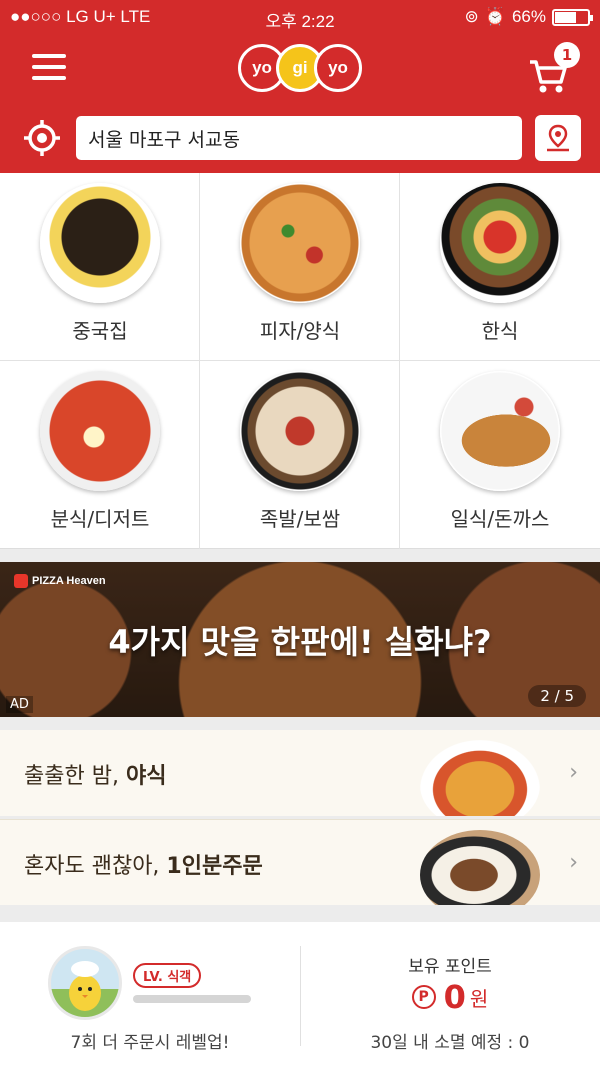 The image size is (600, 1067). Describe the element at coordinates (480, 867) in the screenshot. I see `meal-bowl-icon` at that location.